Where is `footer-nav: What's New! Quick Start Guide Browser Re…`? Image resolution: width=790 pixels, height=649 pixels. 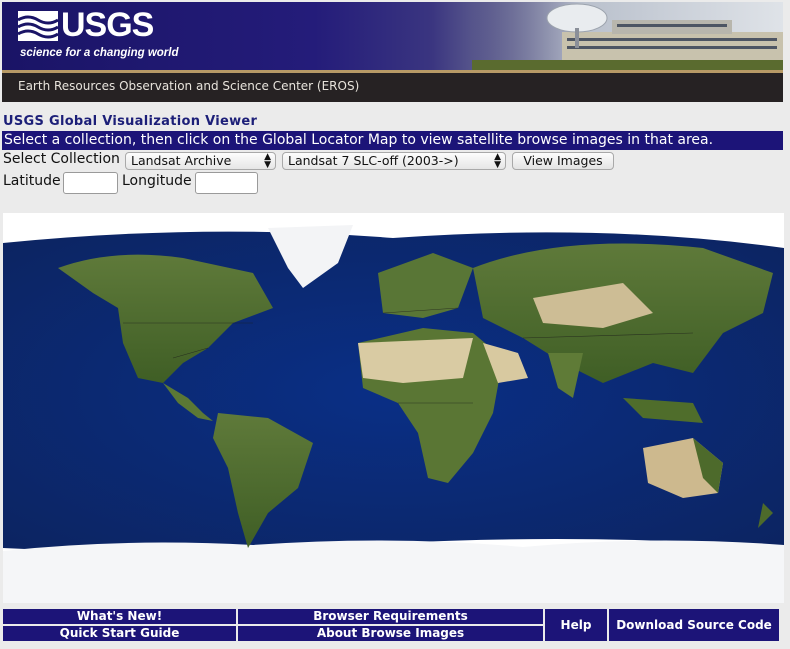 footer-nav: What's New! Quick Start Guide Browser Re… is located at coordinates (392, 625).